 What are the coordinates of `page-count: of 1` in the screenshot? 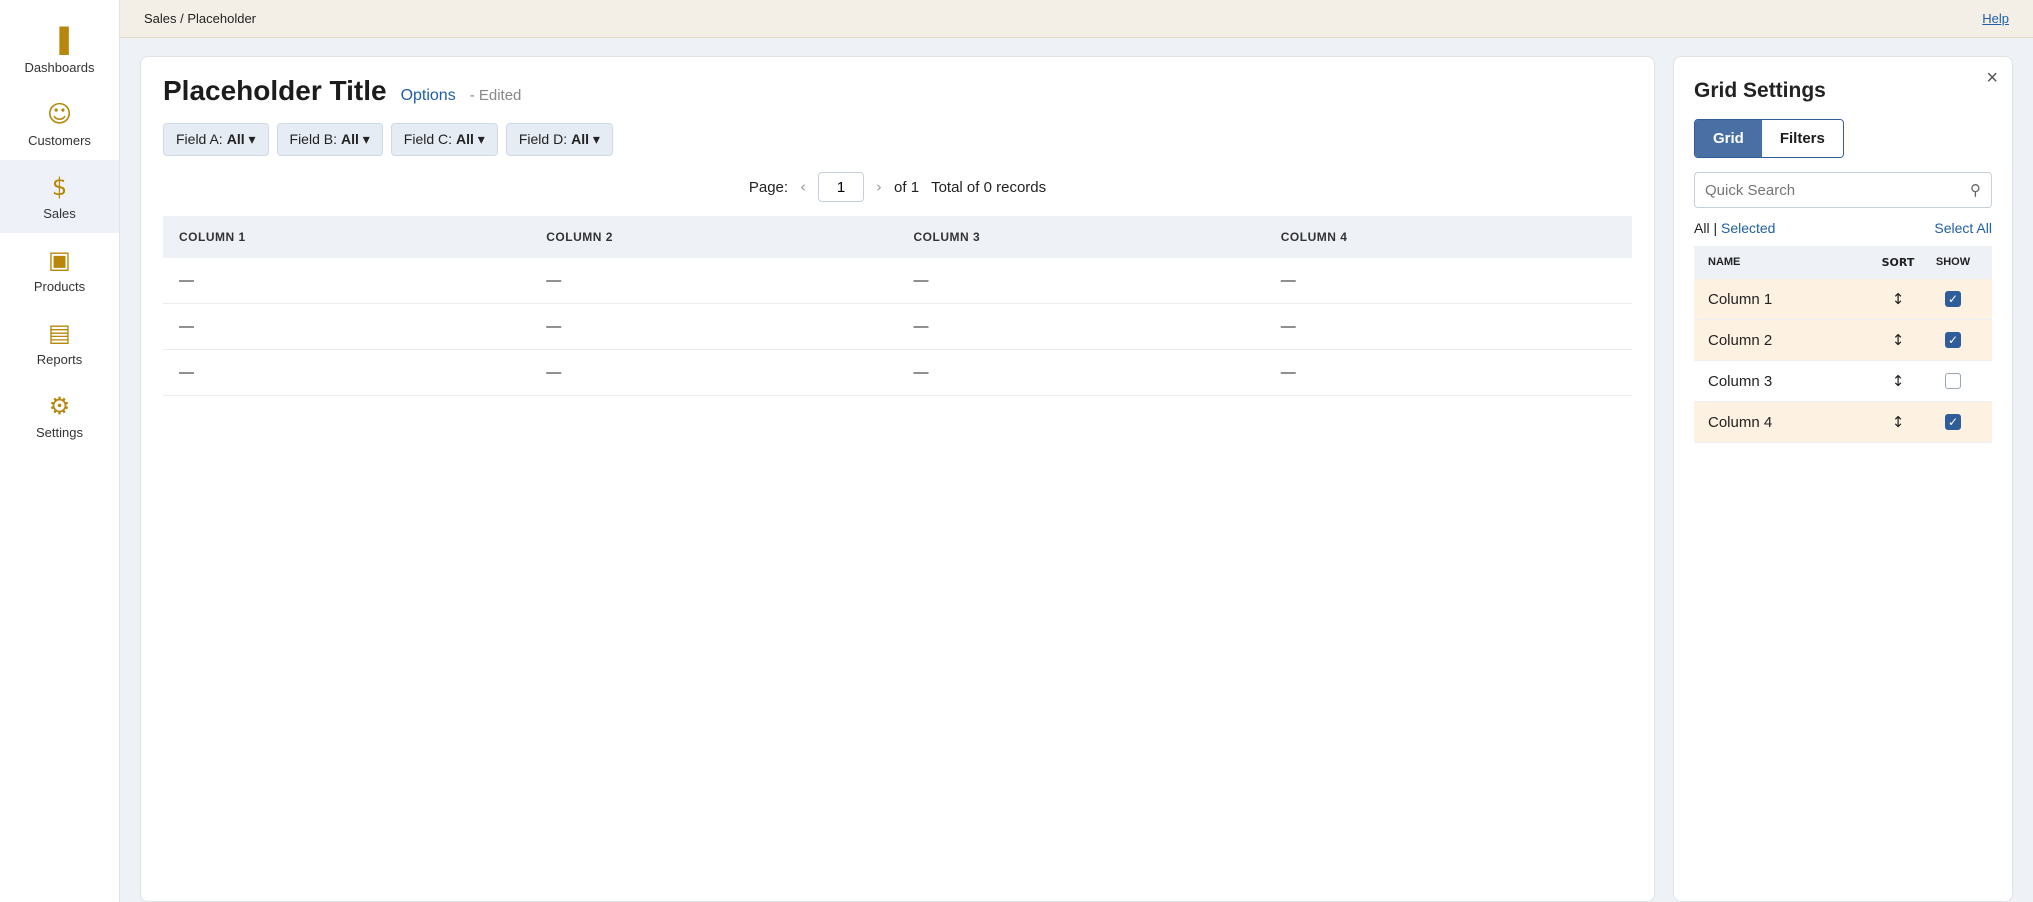 It's located at (907, 187).